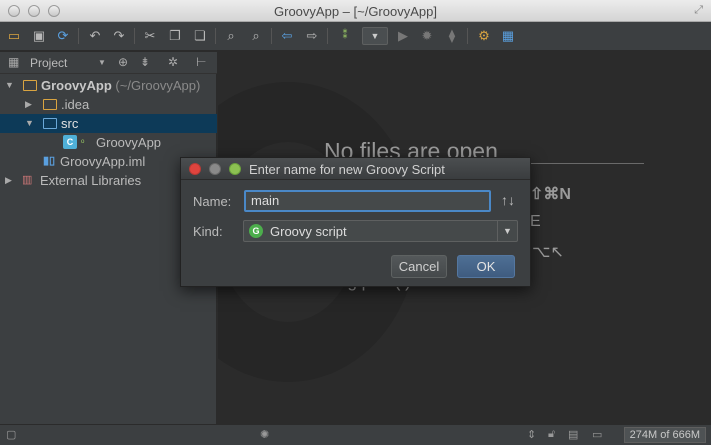 The width and height of the screenshot is (711, 445). What do you see at coordinates (39, 36) in the screenshot?
I see `save-icon: ▣` at bounding box center [39, 36].